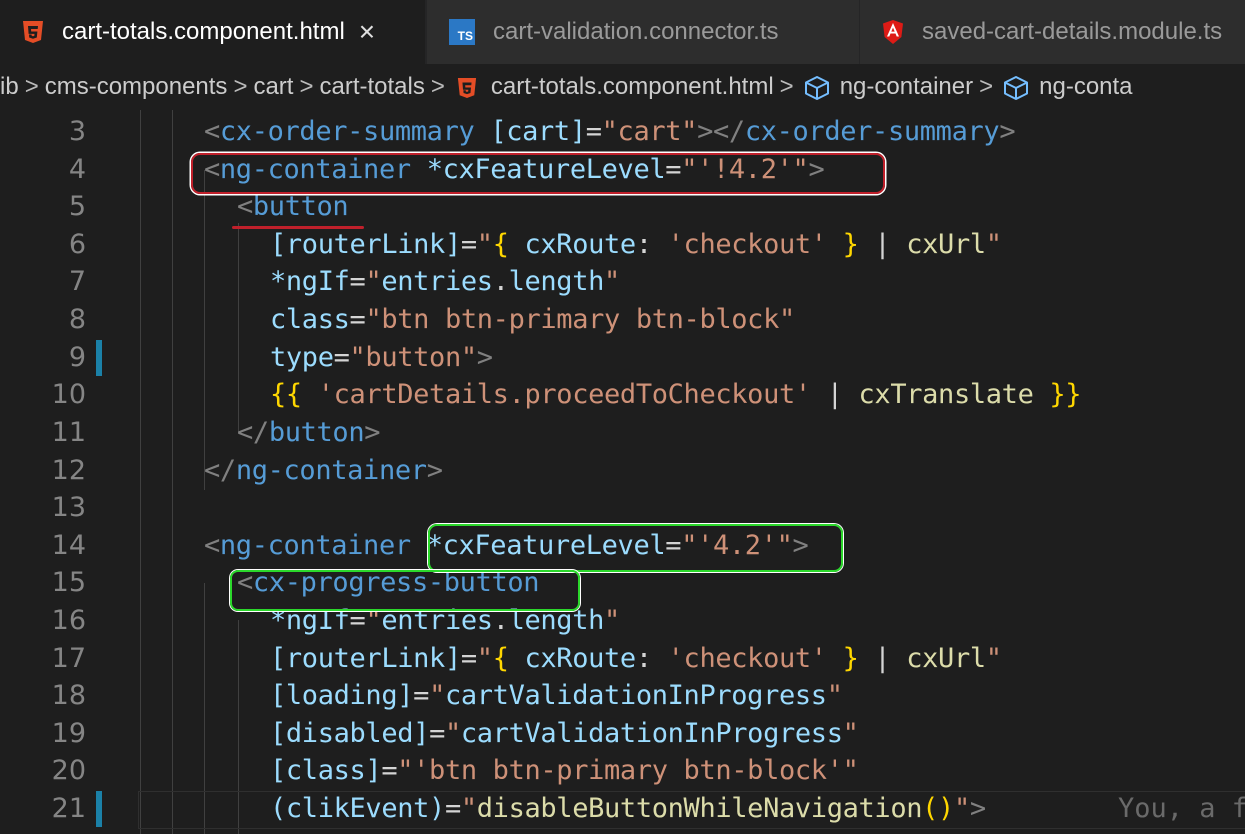 This screenshot has height=834, width=1245. What do you see at coordinates (77, 357) in the screenshot?
I see `line-number: 9` at bounding box center [77, 357].